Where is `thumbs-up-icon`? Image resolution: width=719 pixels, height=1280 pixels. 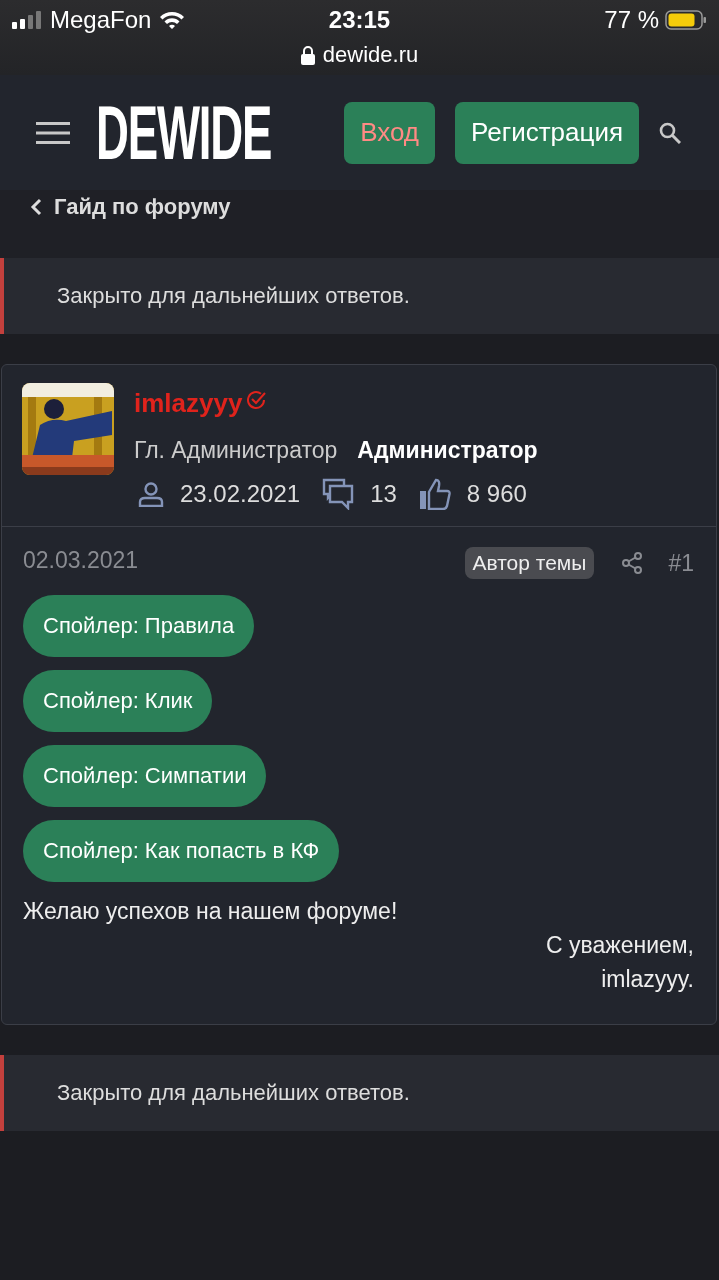 thumbs-up-icon is located at coordinates (434, 494).